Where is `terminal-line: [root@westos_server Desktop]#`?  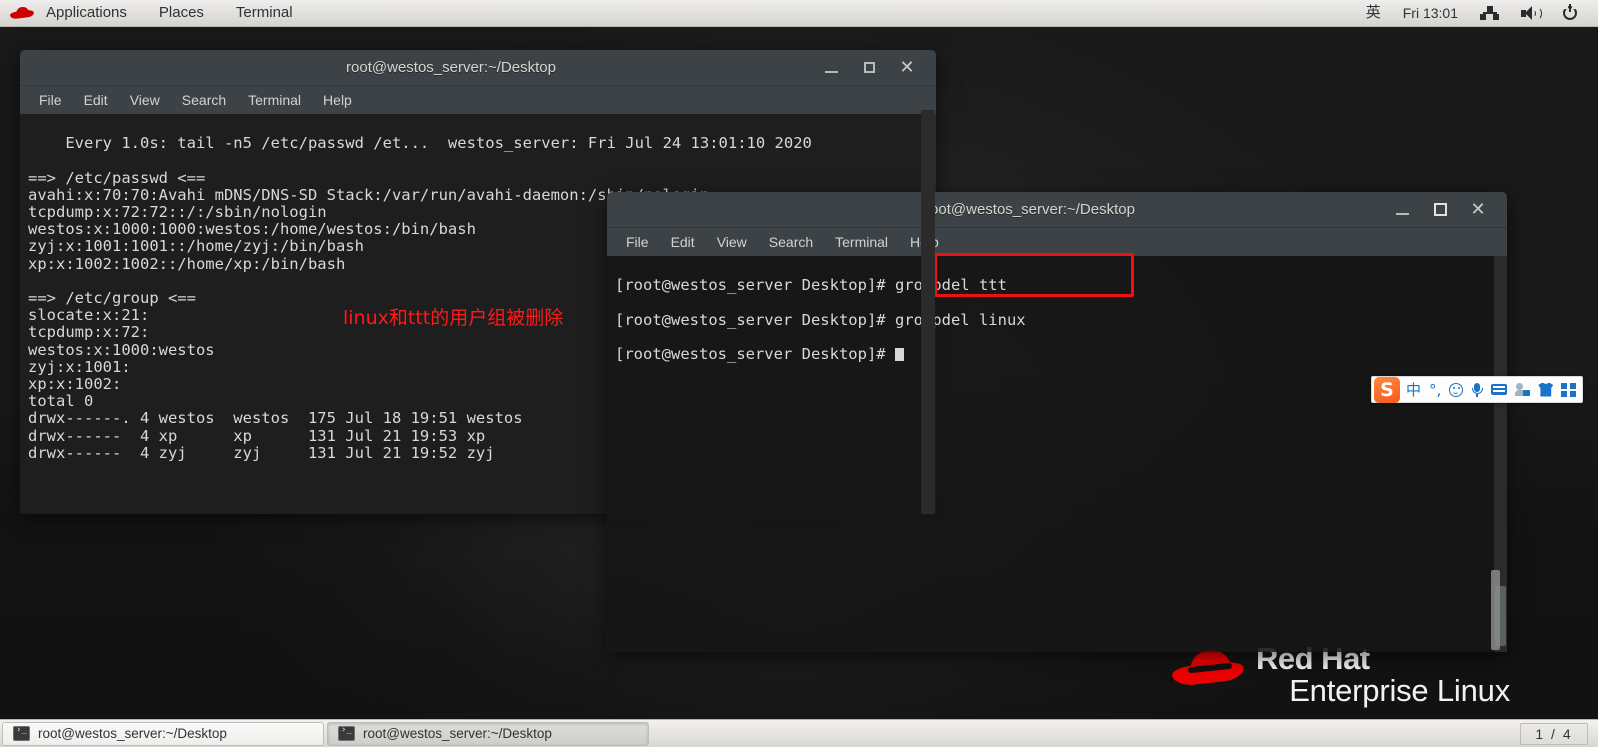
terminal-line: [root@westos_server Desktop]# is located at coordinates (1058, 354).